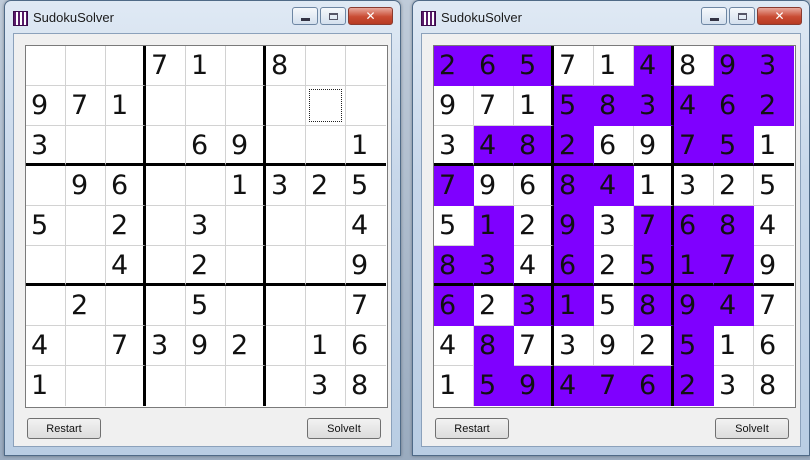 The width and height of the screenshot is (810, 460). What do you see at coordinates (611, 17) in the screenshot?
I see `title-bar: SudokuSolver ✕` at bounding box center [611, 17].